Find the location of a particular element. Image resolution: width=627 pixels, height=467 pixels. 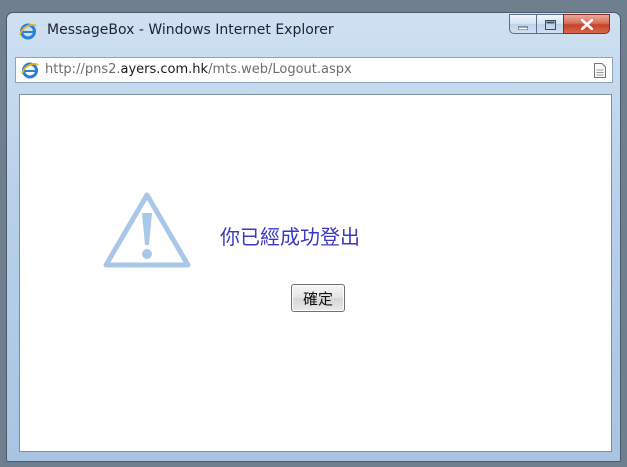

minimize-icon is located at coordinates (523, 24).